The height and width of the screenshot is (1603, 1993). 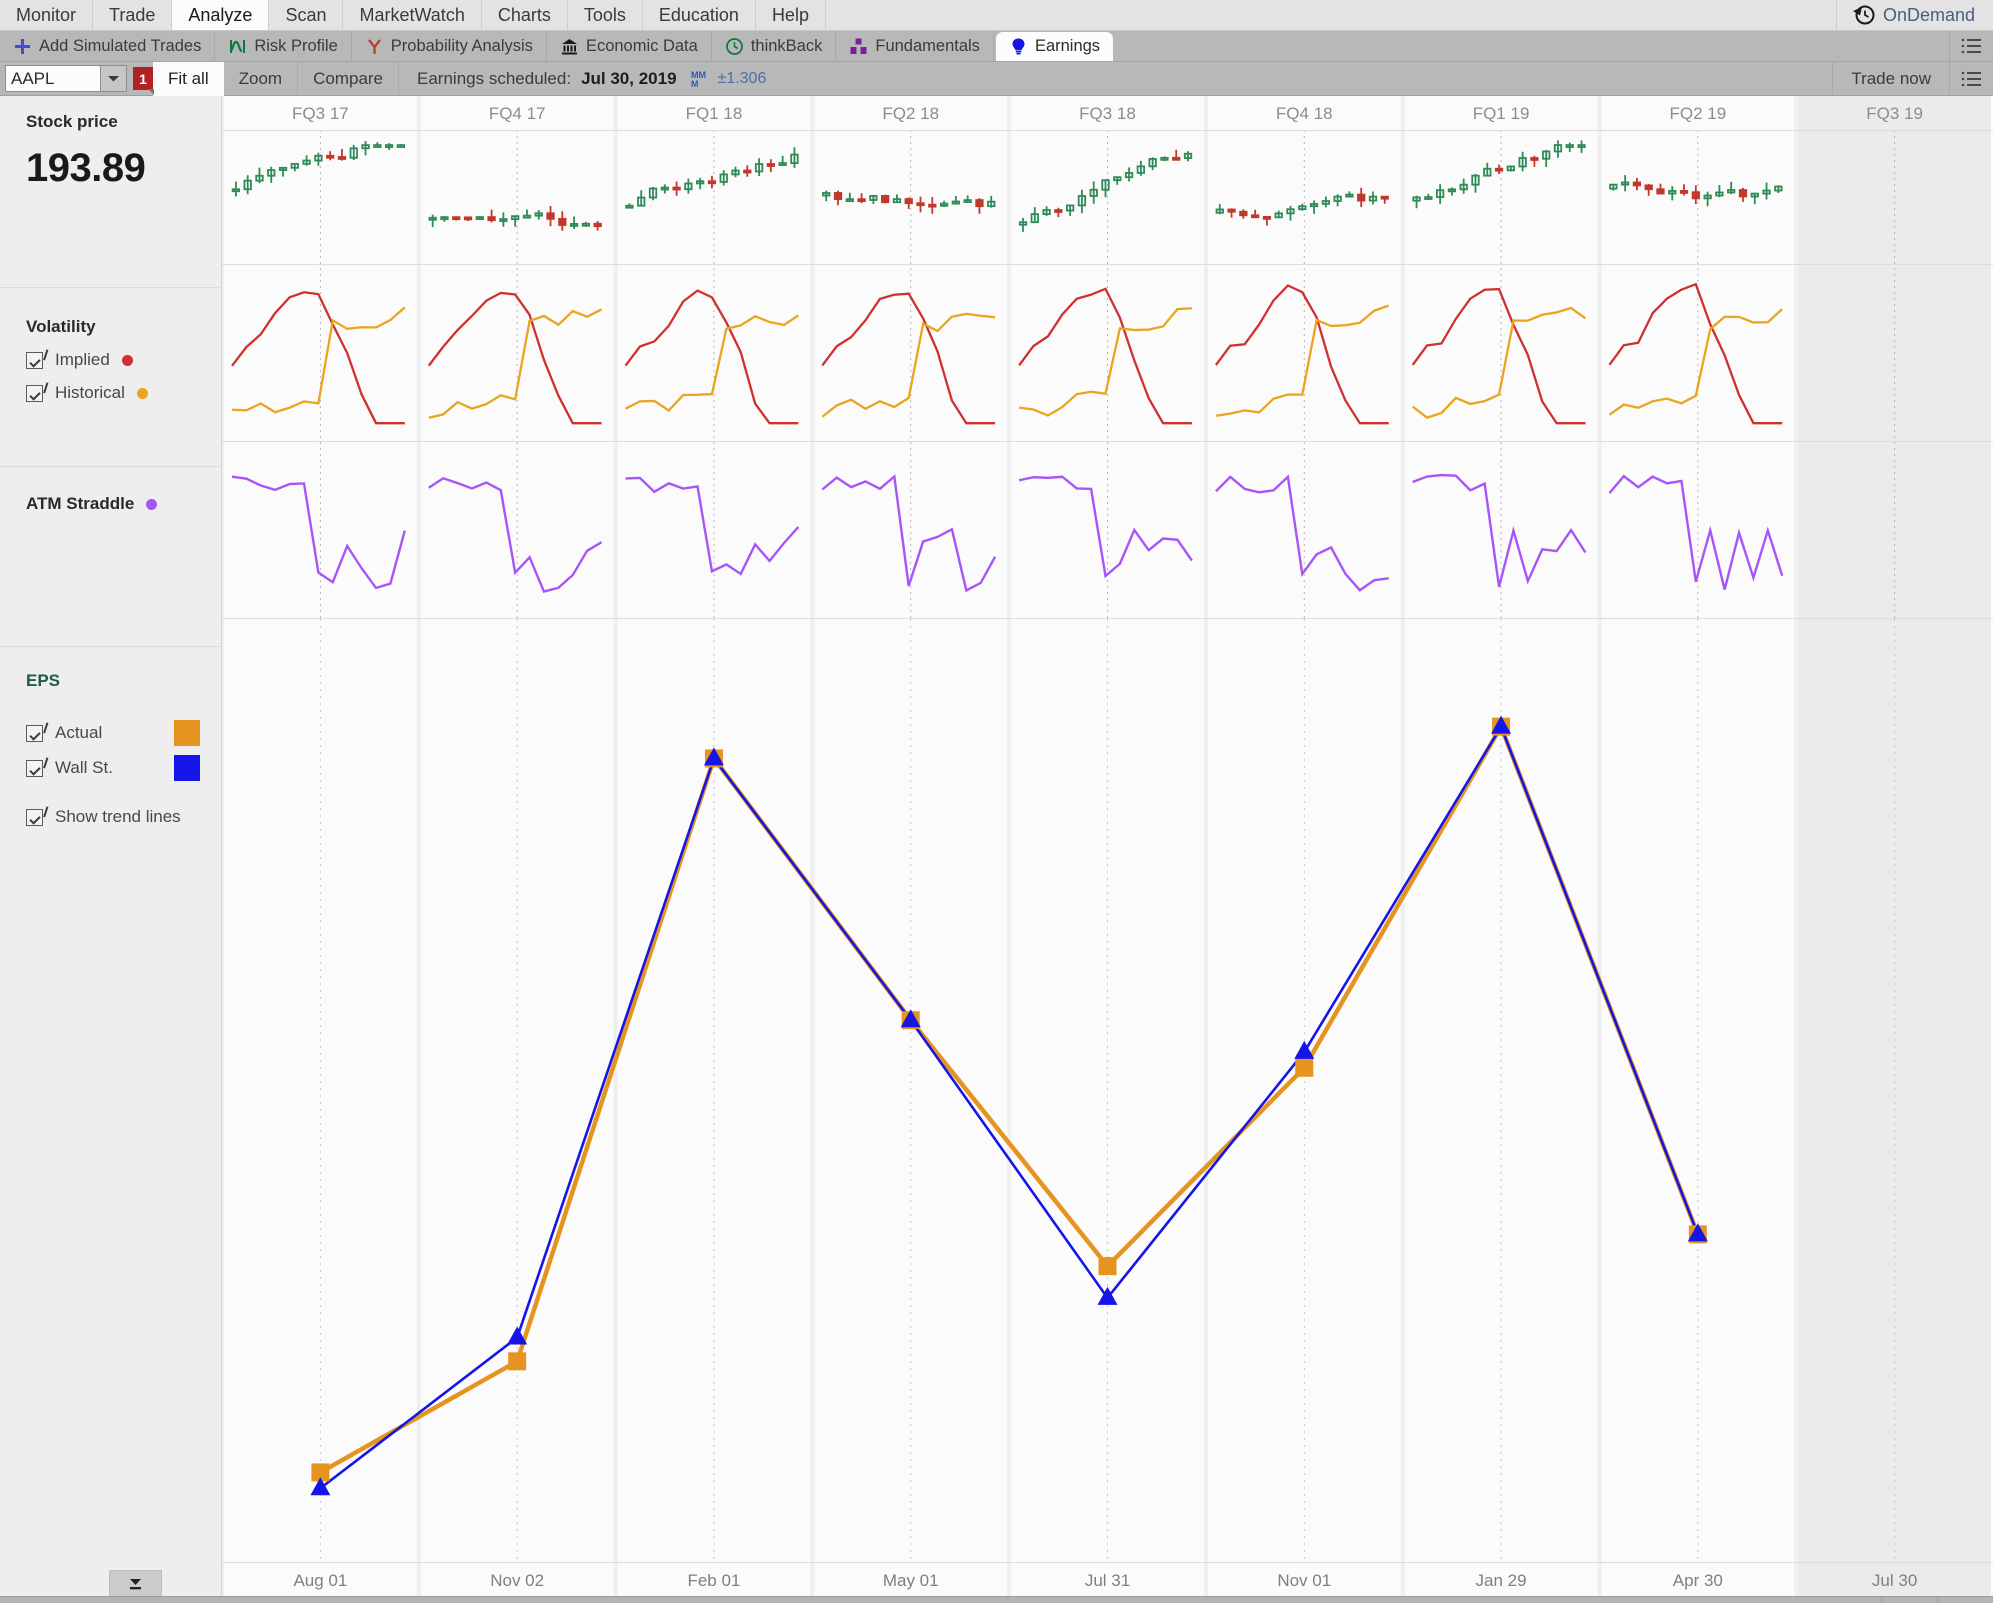 I want to click on subtab-economic-data: Economic Data, so click(x=629, y=46).